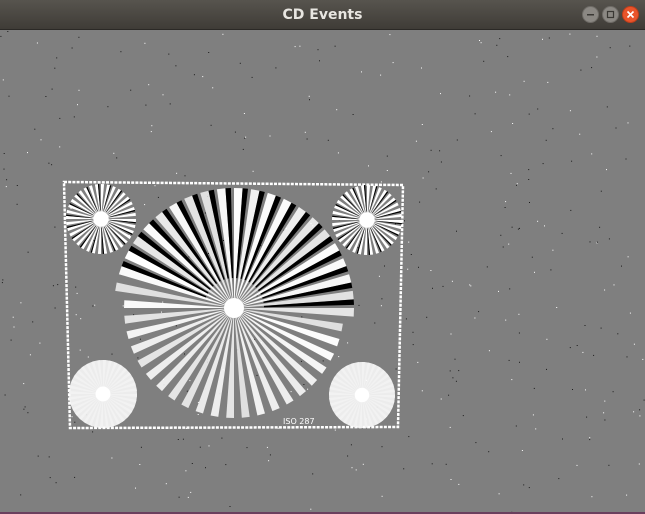 This screenshot has width=645, height=514. I want to click on window-controls, so click(610, 14).